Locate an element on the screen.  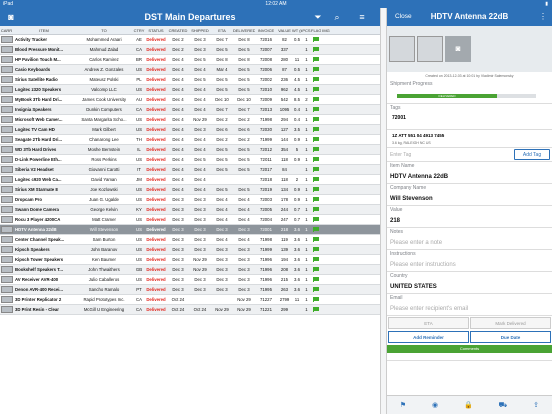
column-header: DELIVERED is located at coordinates (244, 30).